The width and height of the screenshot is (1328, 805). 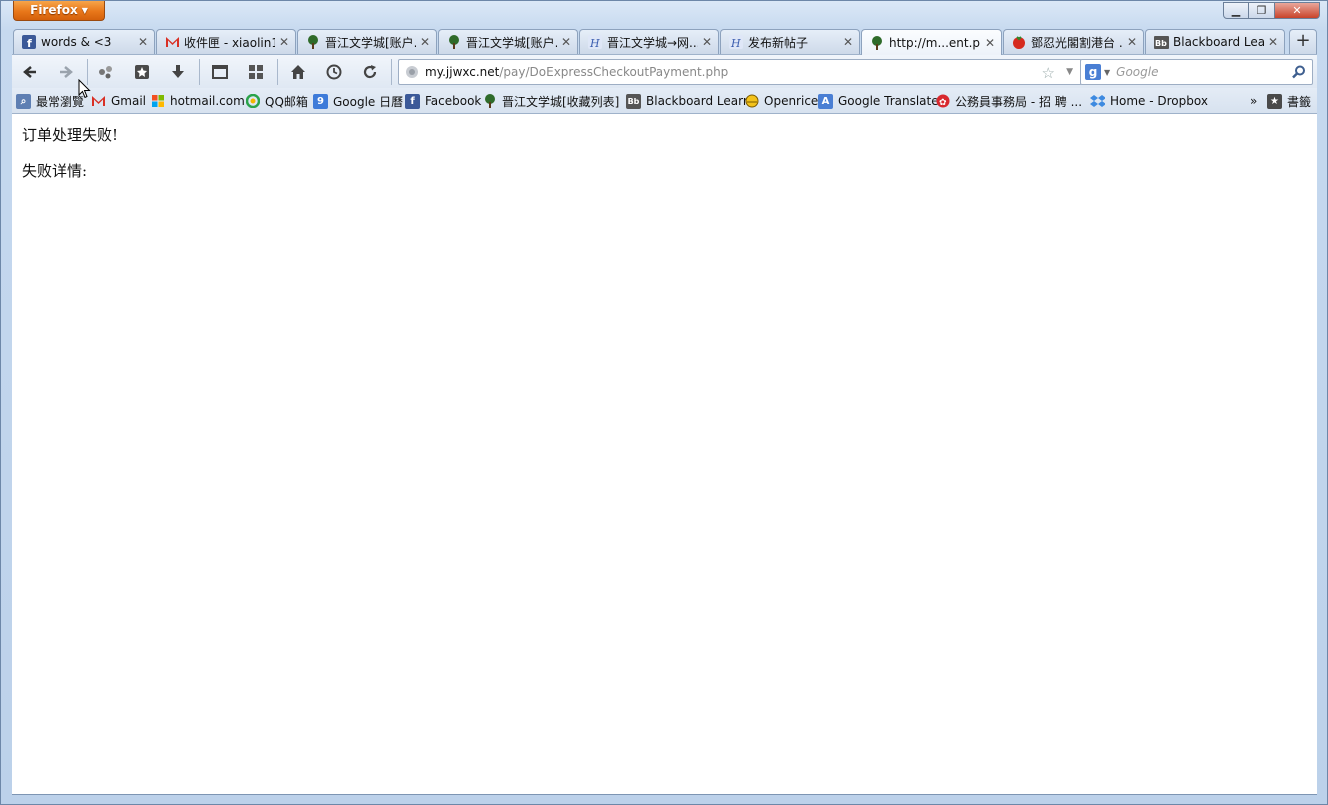 I want to click on bookmark-facebook: f Facebook, so click(x=443, y=101).